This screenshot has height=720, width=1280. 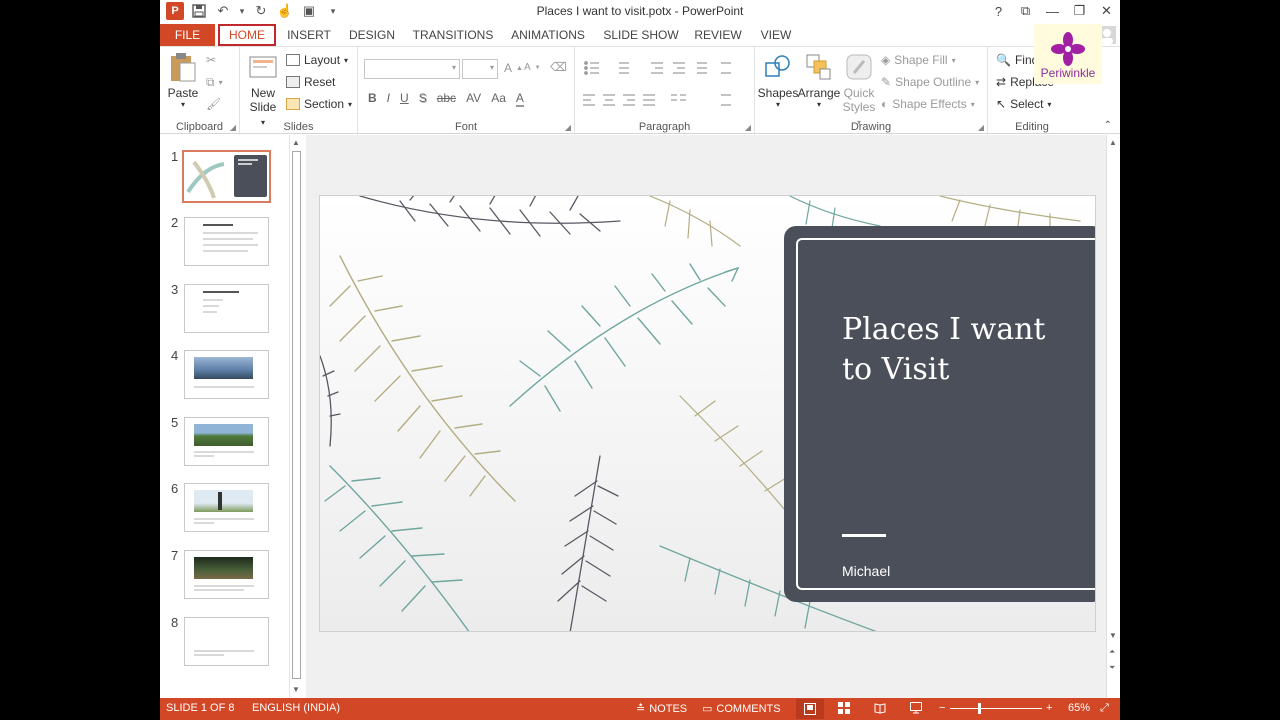 I want to click on zoom-in-button: +, so click(x=1049, y=708).